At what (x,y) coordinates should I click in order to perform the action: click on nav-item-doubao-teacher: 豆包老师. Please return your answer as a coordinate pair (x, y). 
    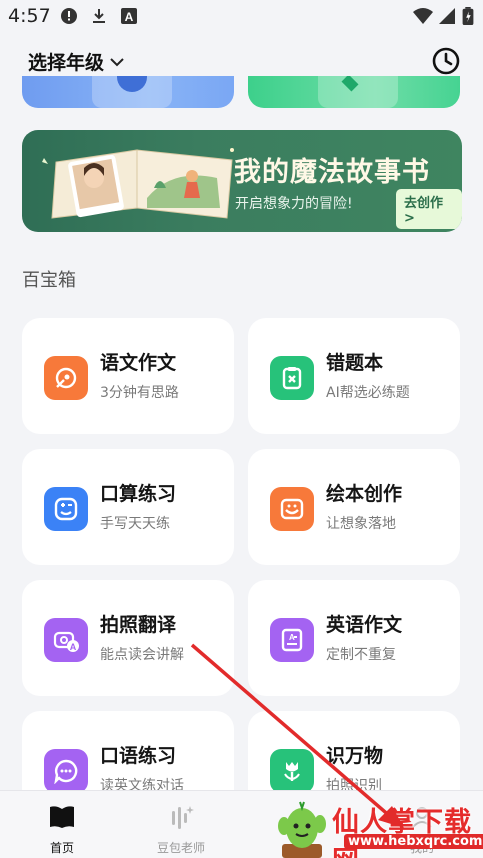
    Looking at the image, I should click on (181, 827).